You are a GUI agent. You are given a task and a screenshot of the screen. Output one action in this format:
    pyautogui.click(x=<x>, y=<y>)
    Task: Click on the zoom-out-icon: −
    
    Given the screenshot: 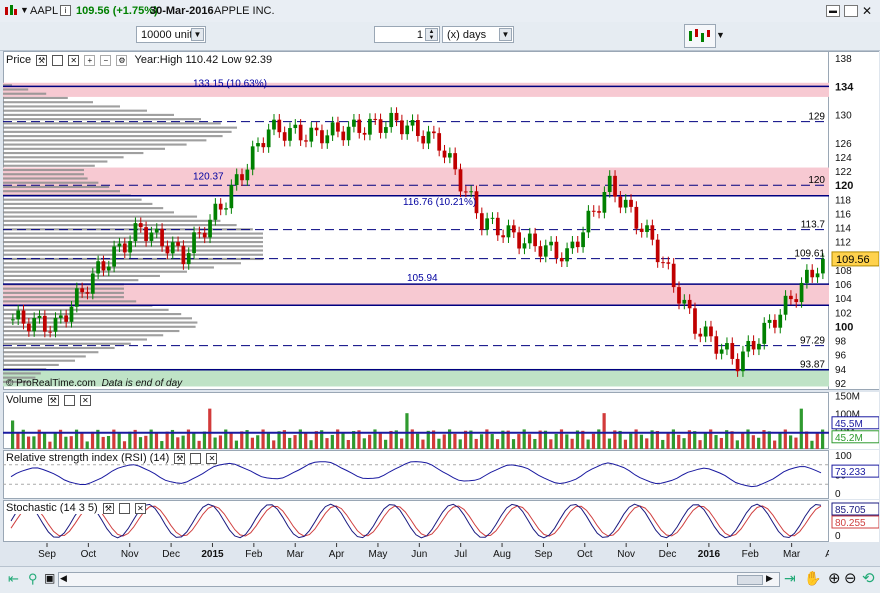 What is the action you would take?
    pyautogui.click(x=106, y=60)
    